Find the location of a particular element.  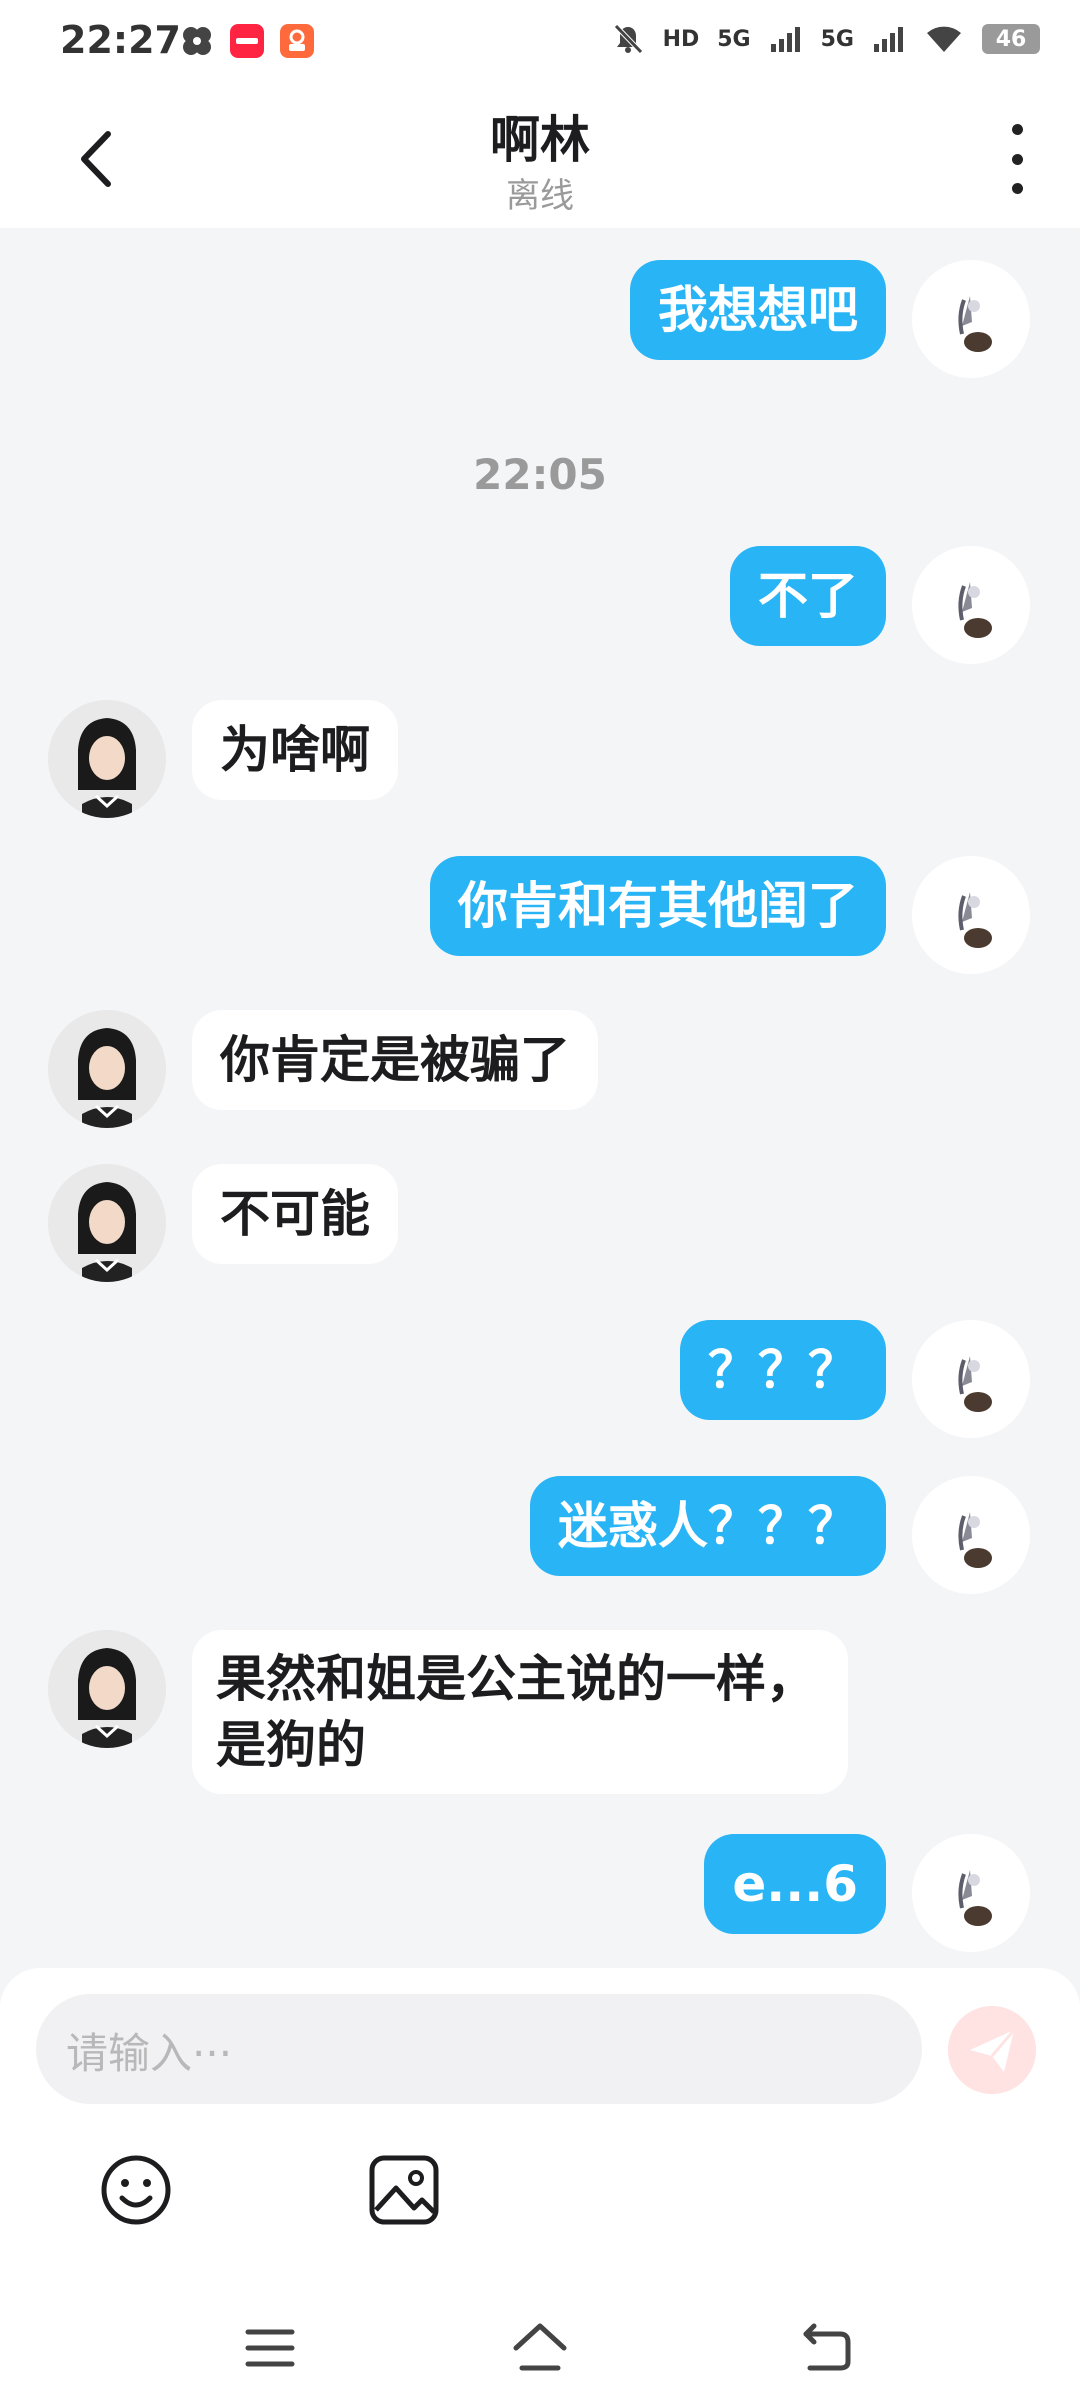

signal-5g-1: 5G is located at coordinates (734, 39).